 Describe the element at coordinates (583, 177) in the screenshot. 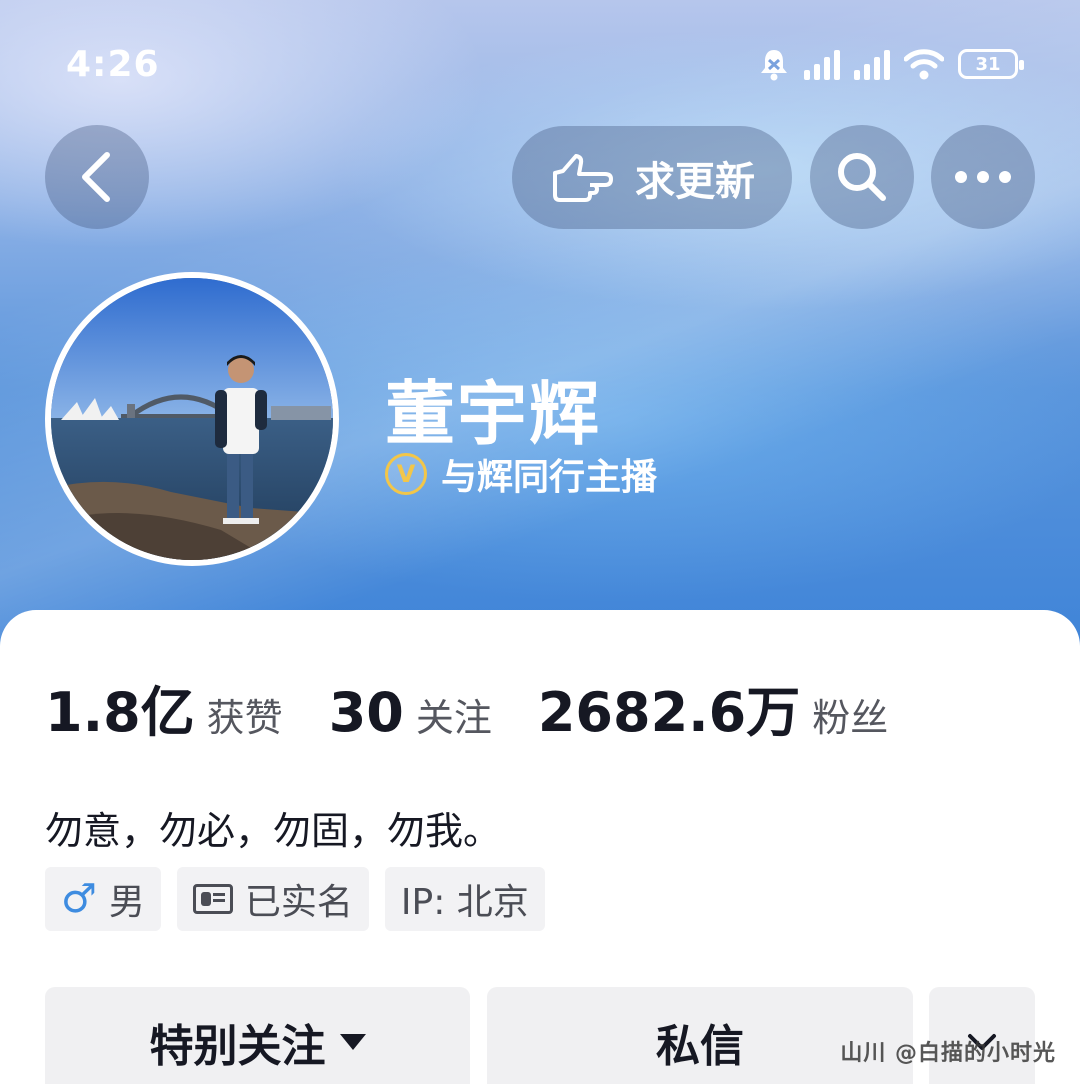

I see `pointing-hand-icon` at that location.